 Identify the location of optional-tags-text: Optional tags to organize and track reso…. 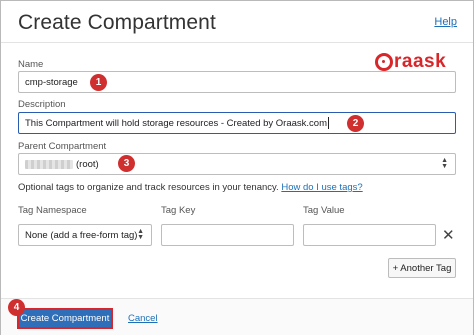
(190, 187).